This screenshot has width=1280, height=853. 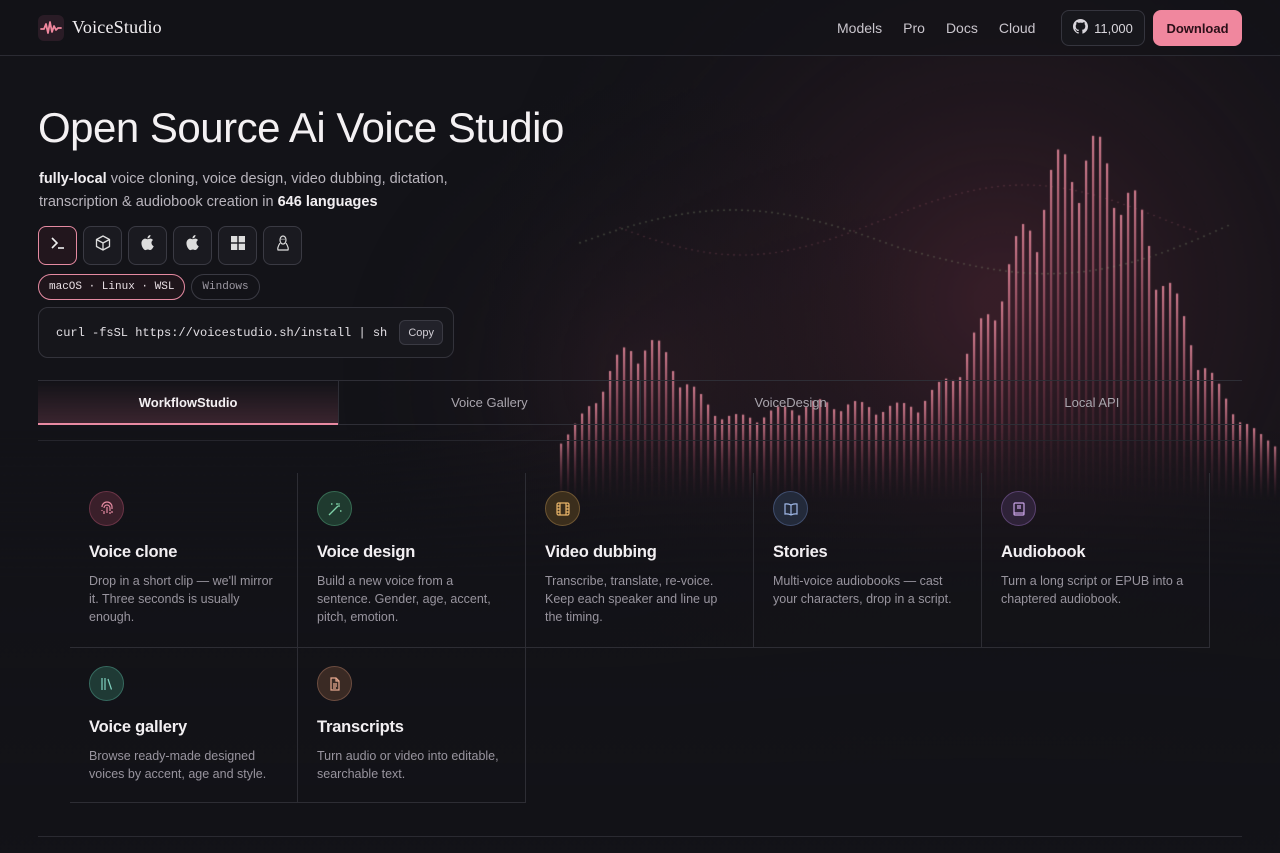 I want to click on package-button, so click(x=102, y=245).